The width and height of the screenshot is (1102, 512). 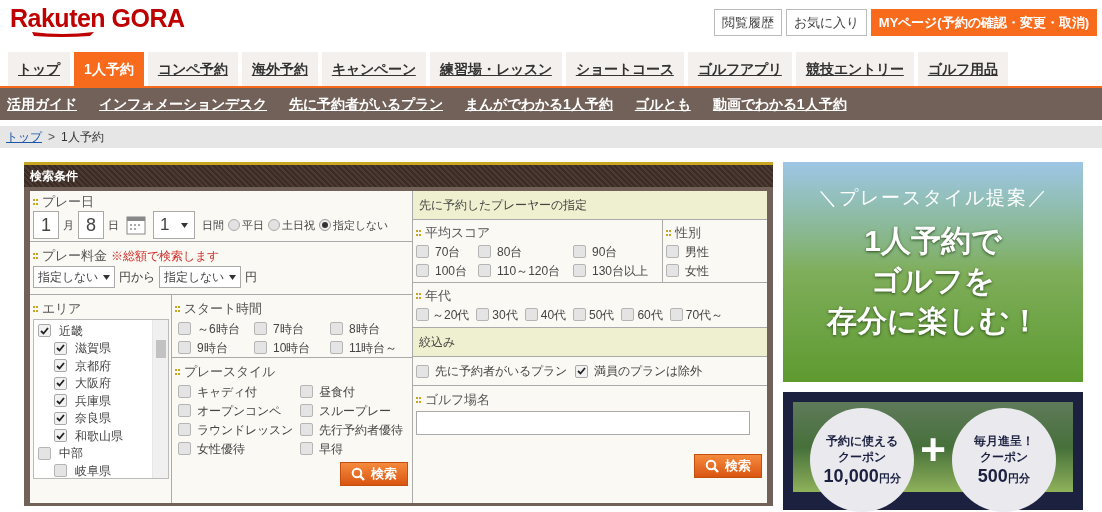 I want to click on panel-title: 検索条件, so click(x=54, y=176).